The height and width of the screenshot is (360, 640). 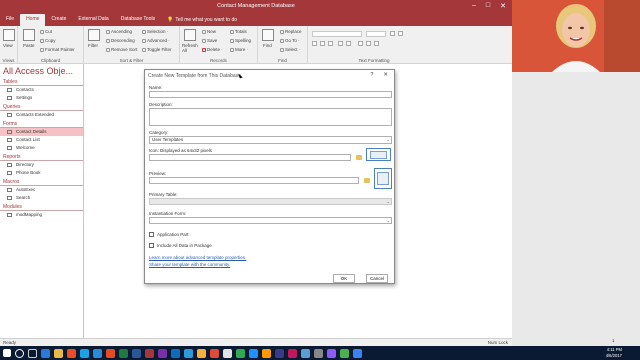 What do you see at coordinates (41, 157) in the screenshot?
I see `nav-section-reports: Reports` at bounding box center [41, 157].